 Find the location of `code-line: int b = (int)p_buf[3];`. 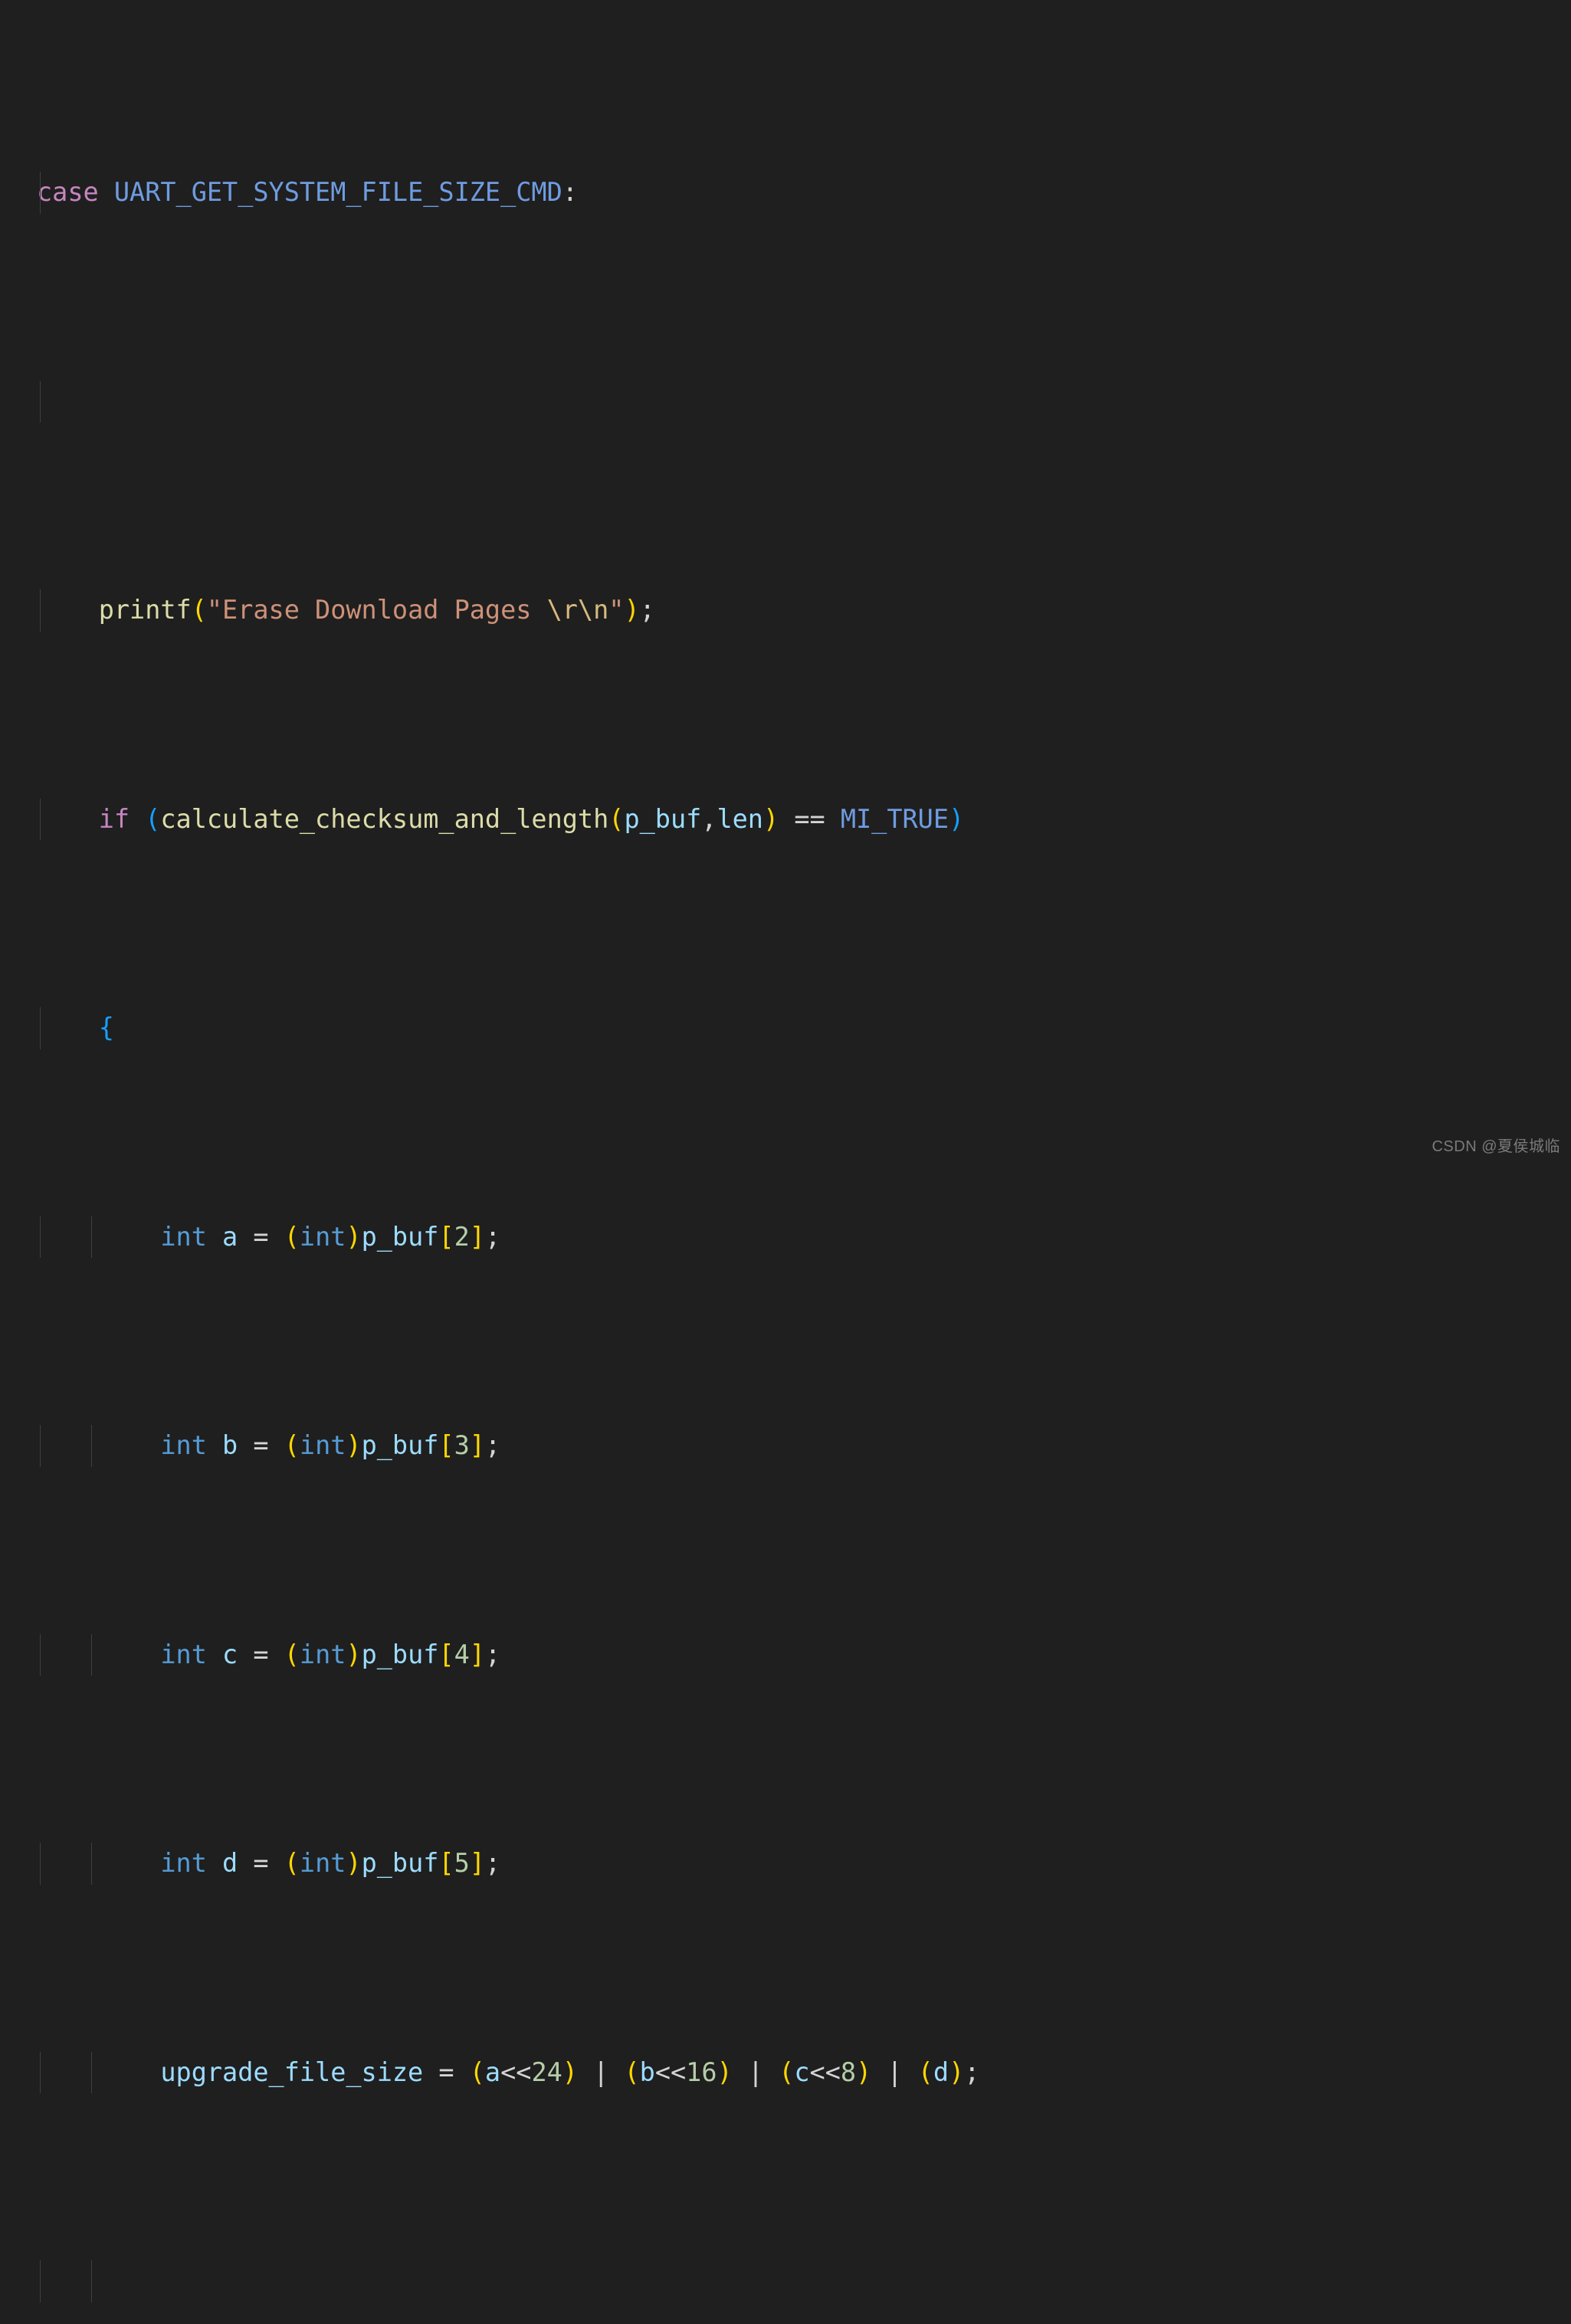

code-line: int b = (int)p_buf[3]; is located at coordinates (785, 1446).